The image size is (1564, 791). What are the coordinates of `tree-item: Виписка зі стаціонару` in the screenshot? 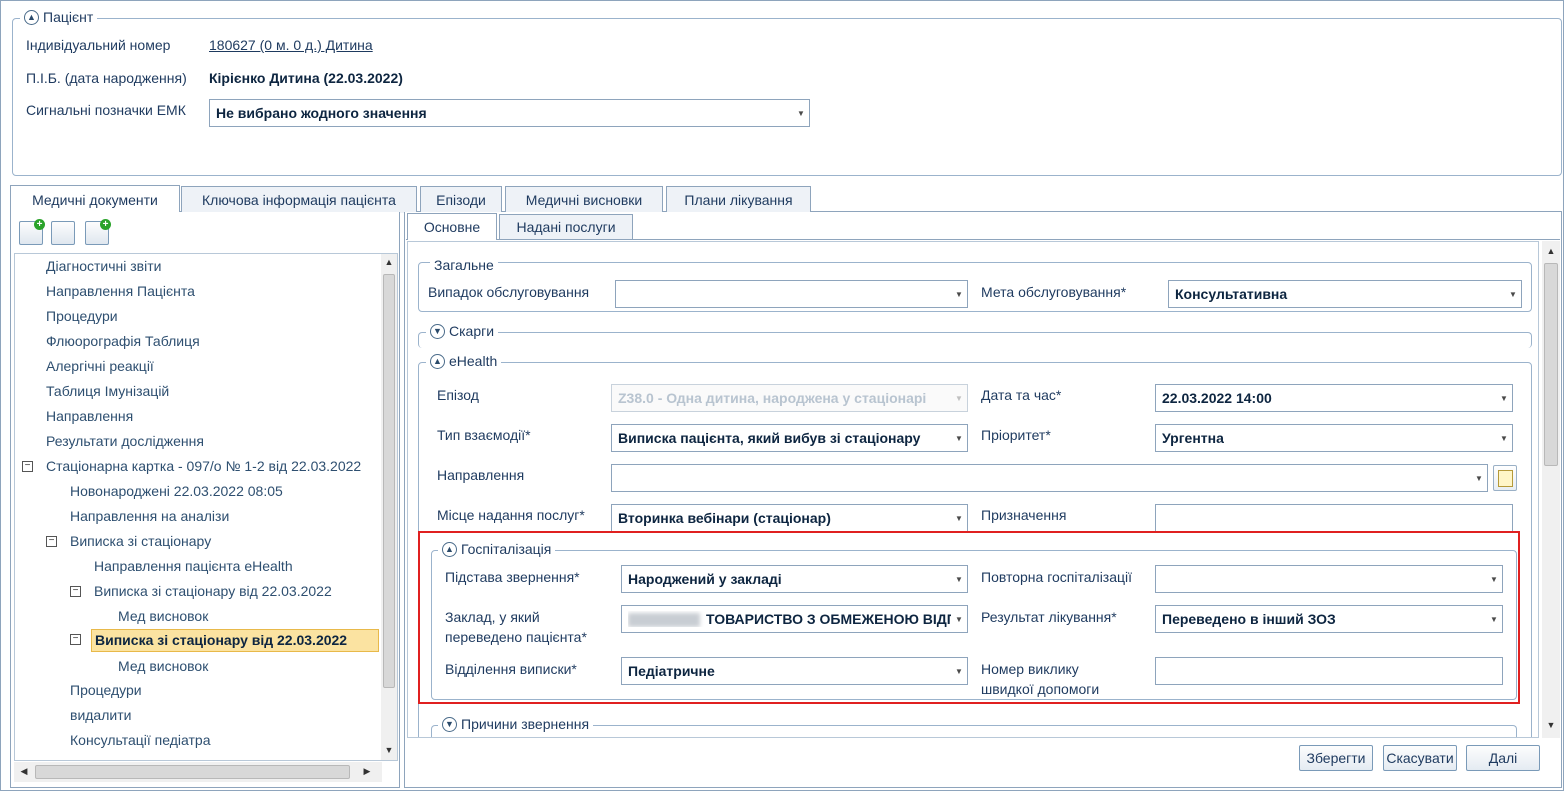 It's located at (140, 541).